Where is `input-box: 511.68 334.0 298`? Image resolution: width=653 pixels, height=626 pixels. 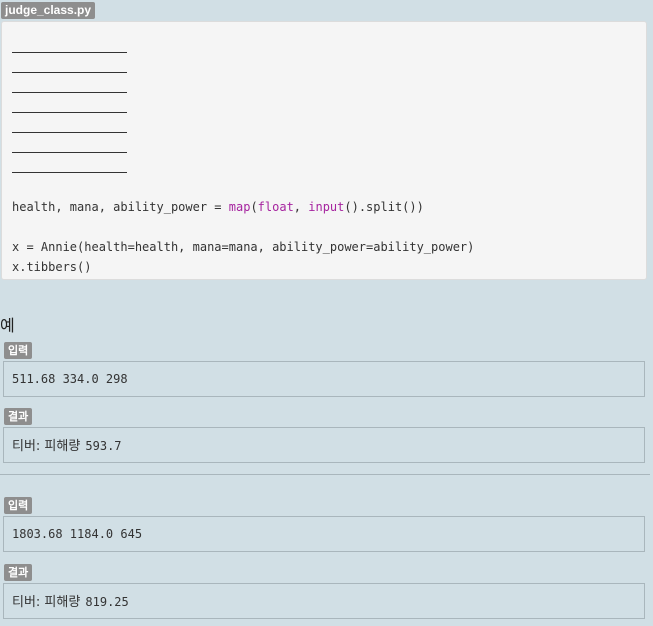
input-box: 511.68 334.0 298 is located at coordinates (324, 379).